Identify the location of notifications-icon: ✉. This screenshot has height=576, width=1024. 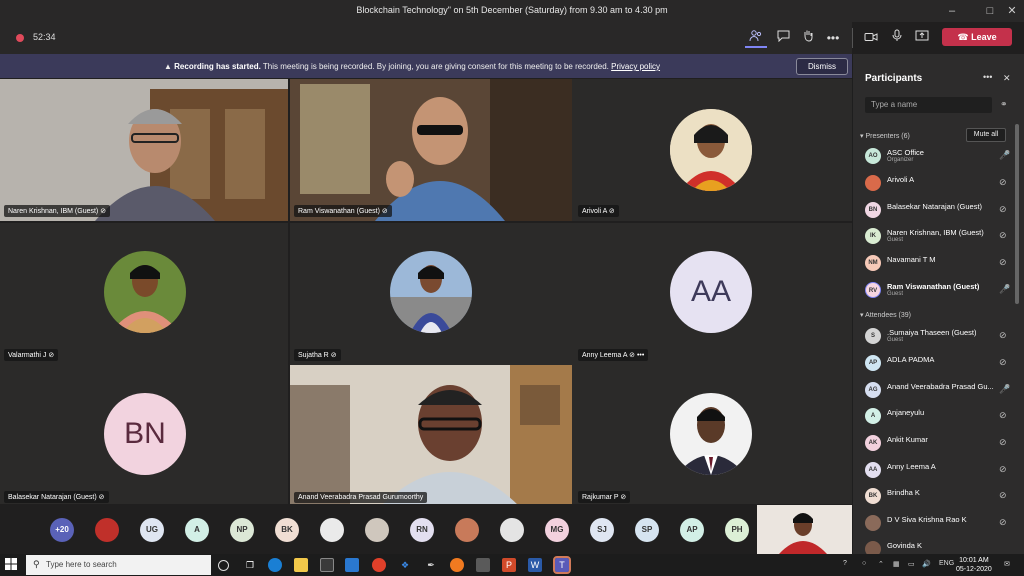
(1007, 564).